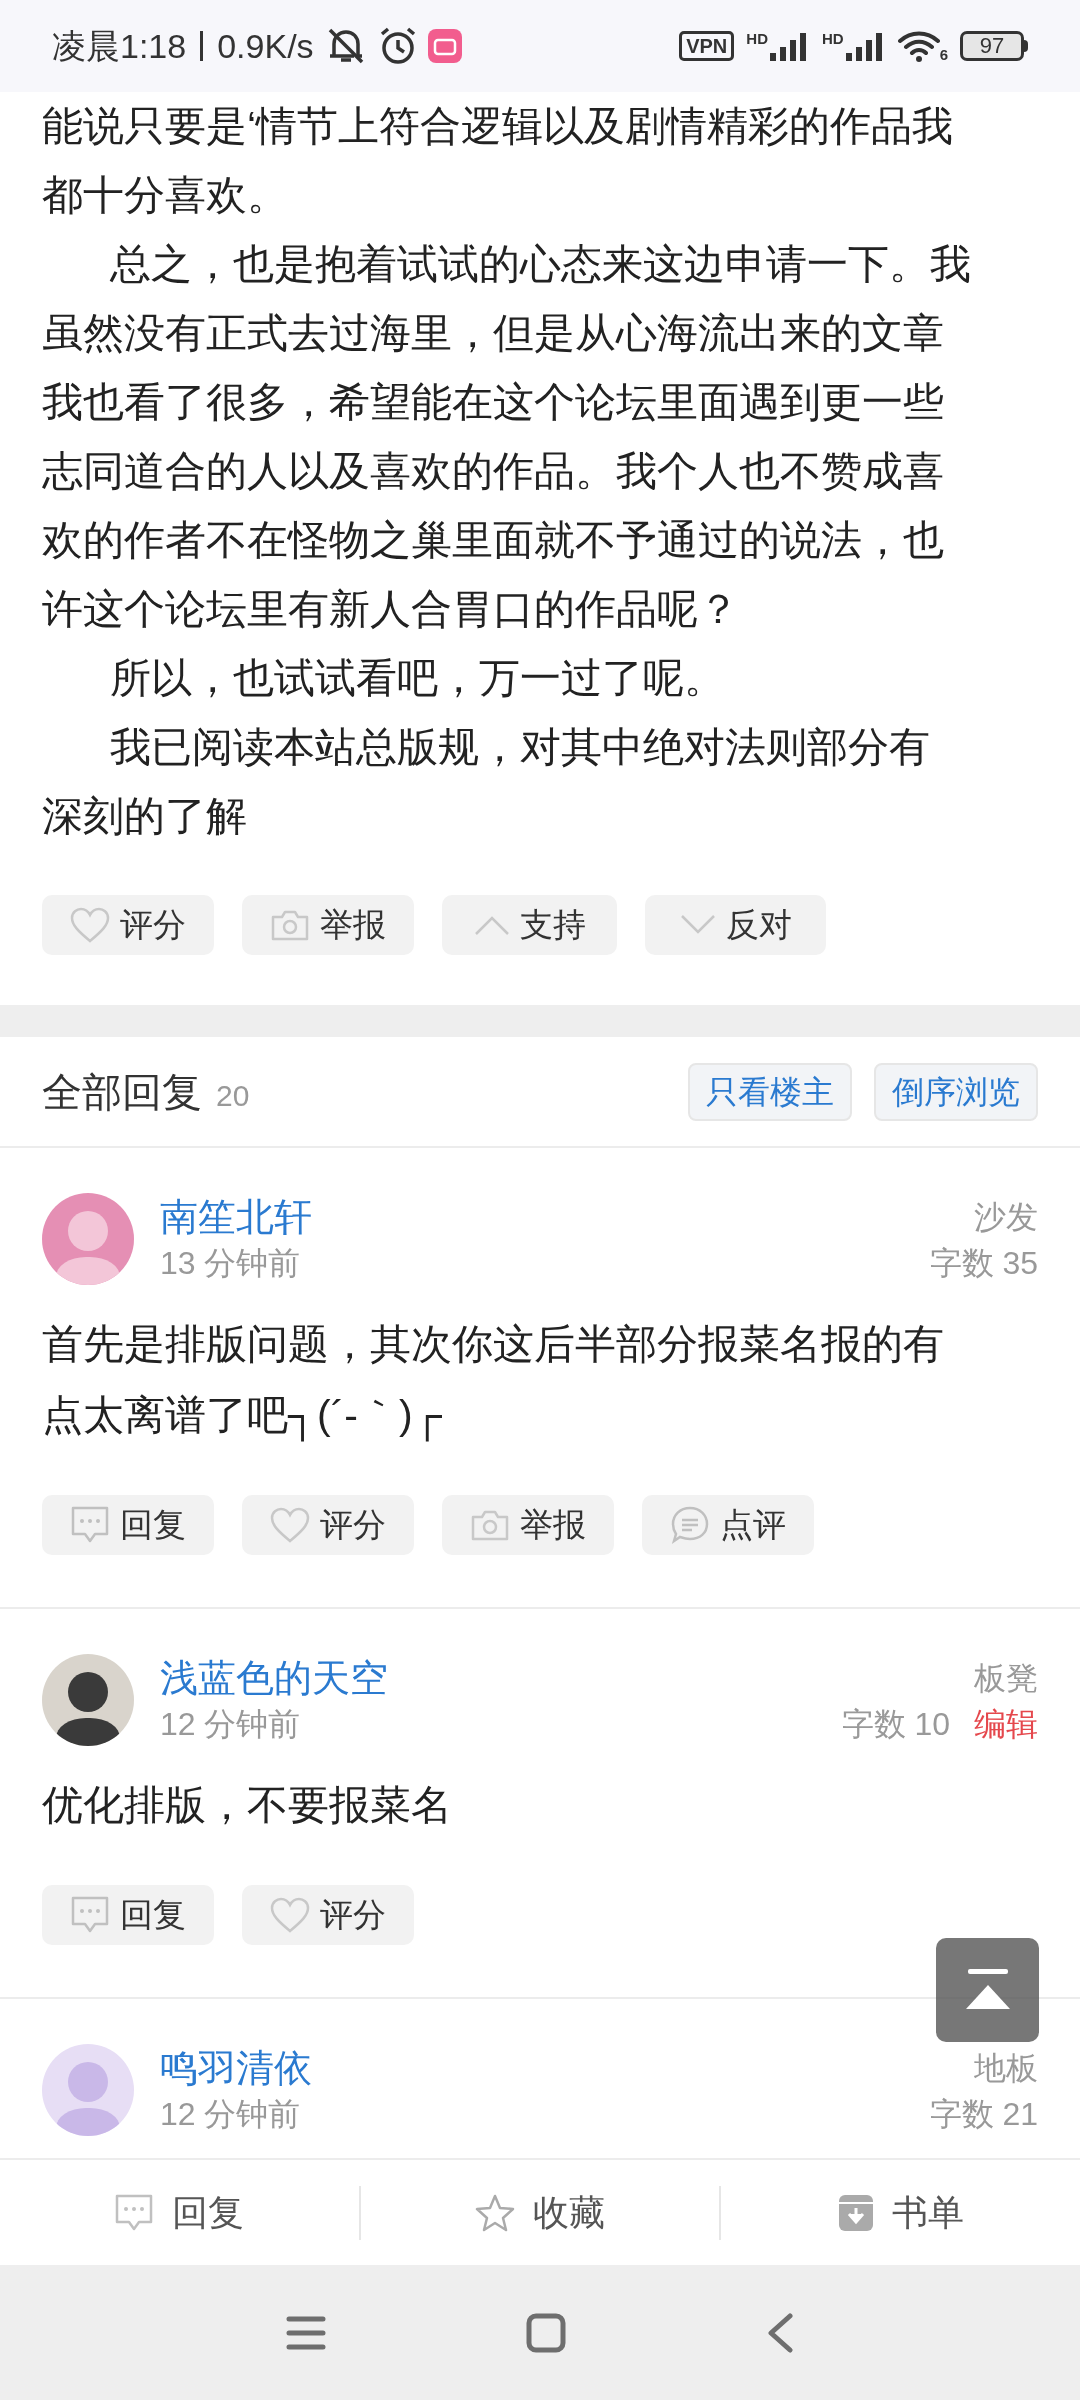 The width and height of the screenshot is (1080, 2400). I want to click on home-icon, so click(546, 2332).